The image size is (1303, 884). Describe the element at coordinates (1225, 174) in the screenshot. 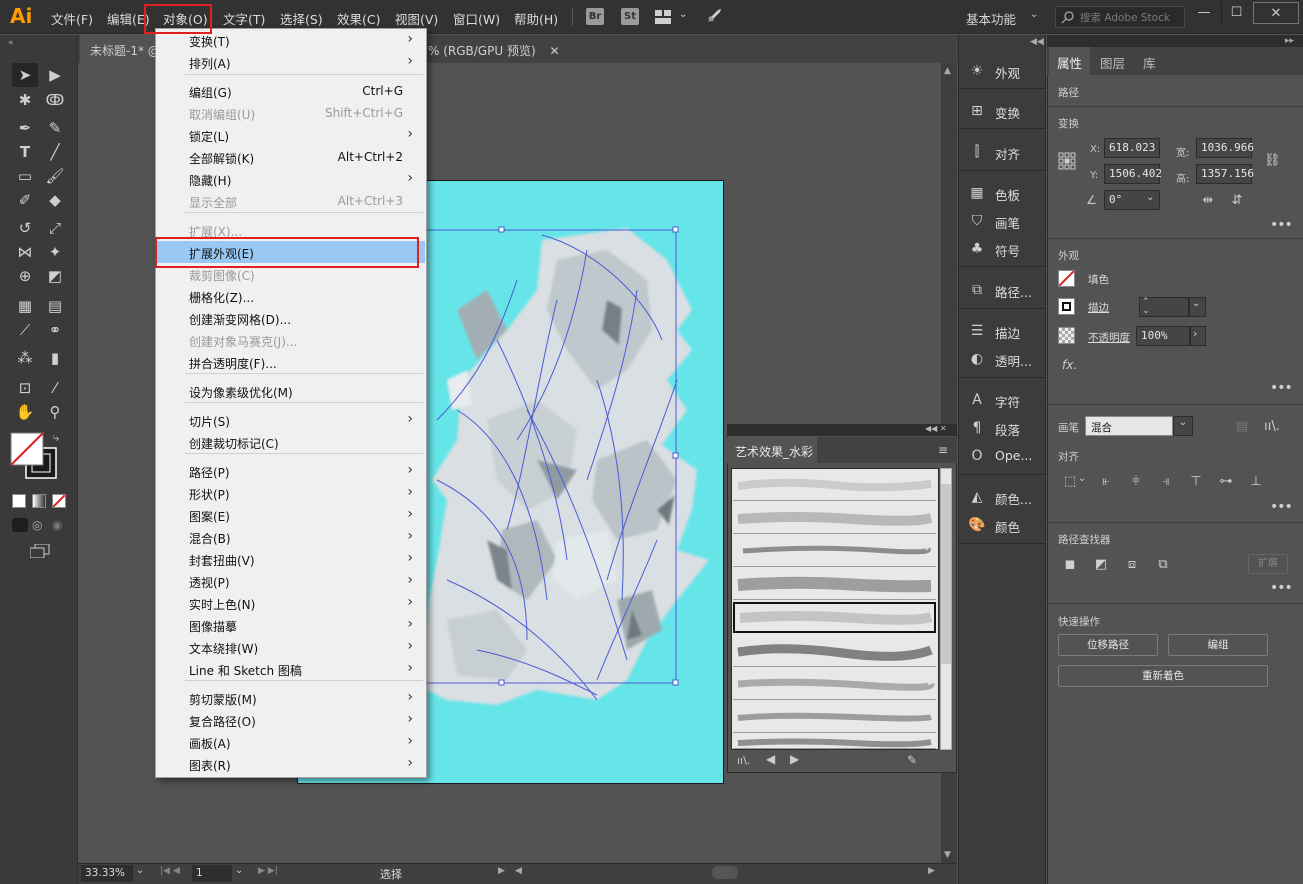

I see `height-field: 1357.156` at that location.